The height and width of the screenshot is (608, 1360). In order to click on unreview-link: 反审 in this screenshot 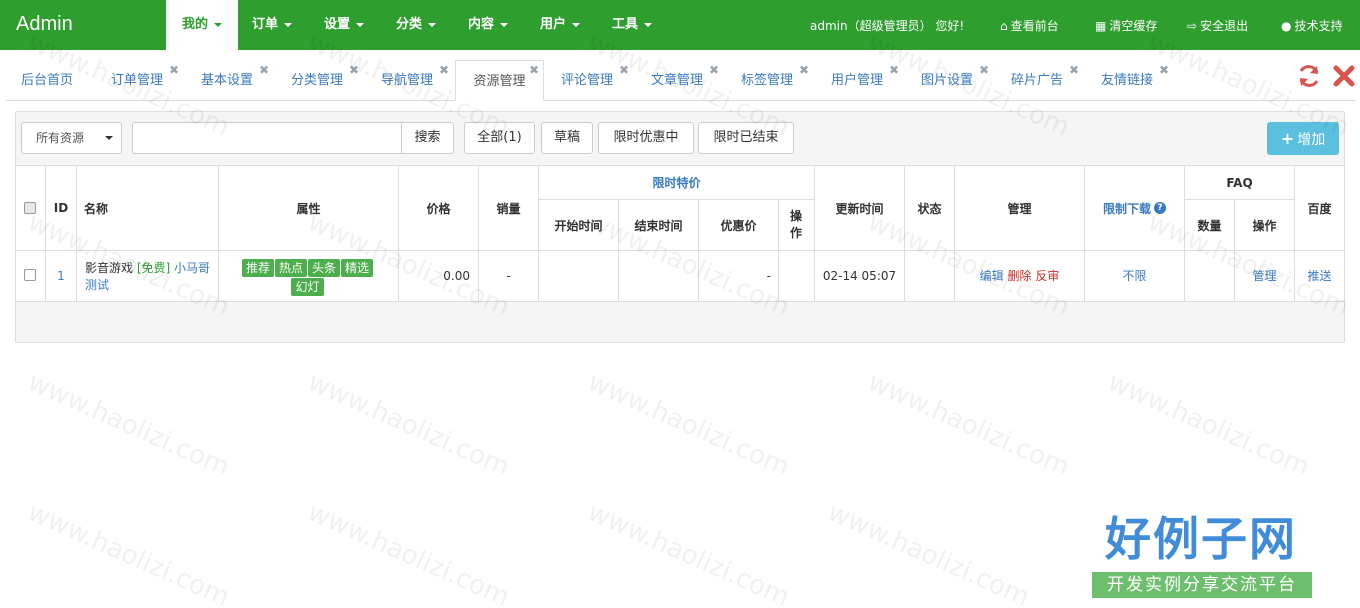, I will do `click(1047, 276)`.